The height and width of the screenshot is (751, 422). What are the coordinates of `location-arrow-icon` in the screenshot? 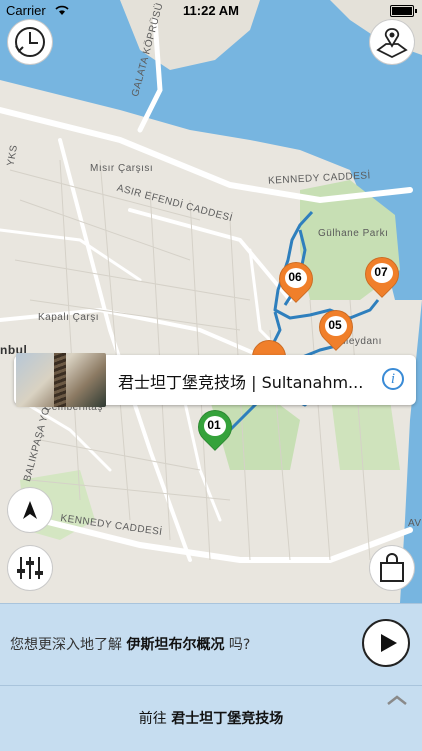 It's located at (30, 510).